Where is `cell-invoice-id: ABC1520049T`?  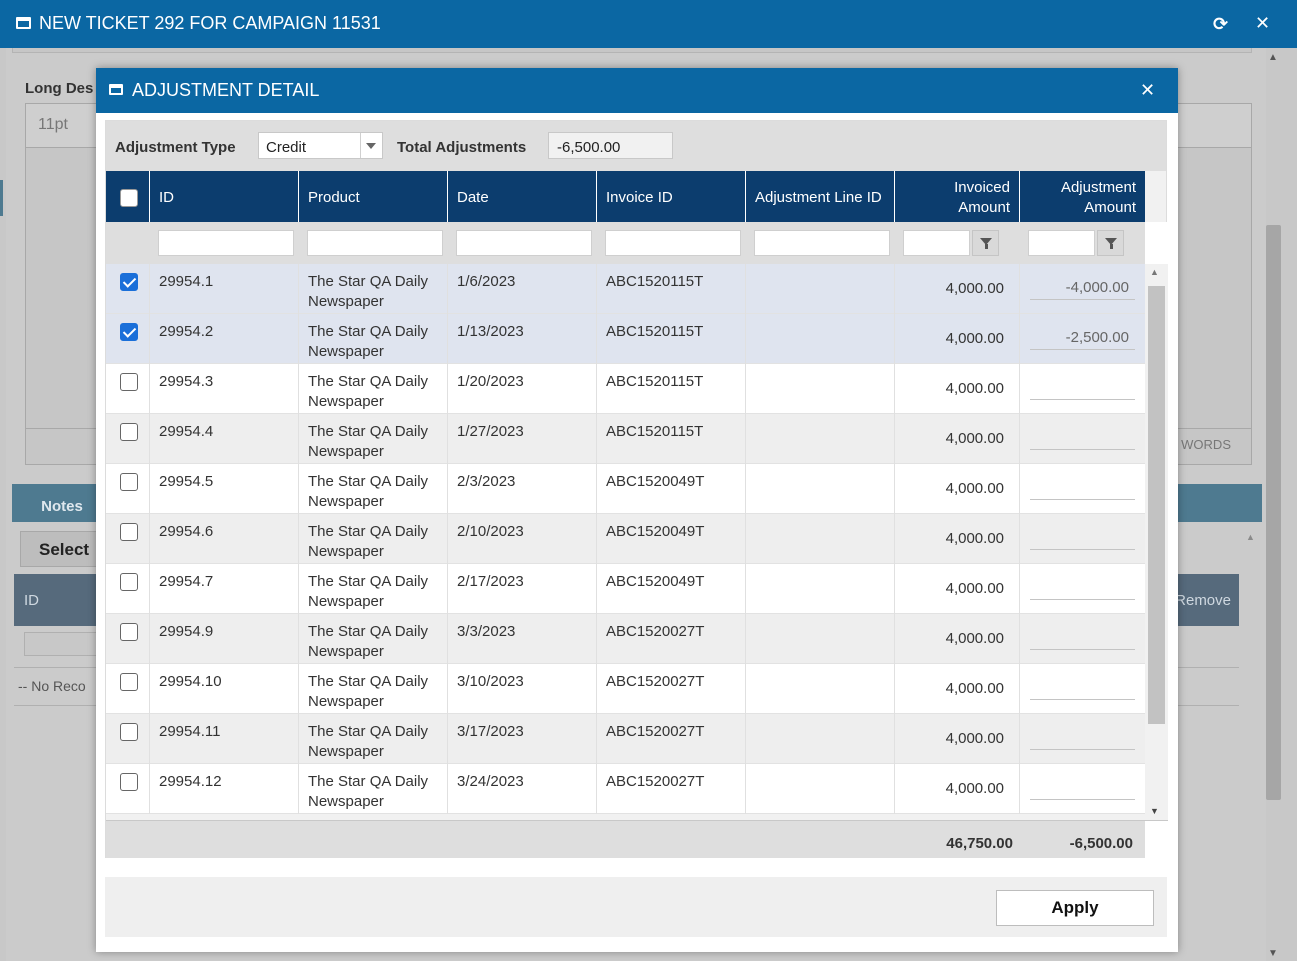 cell-invoice-id: ABC1520049T is located at coordinates (670, 489).